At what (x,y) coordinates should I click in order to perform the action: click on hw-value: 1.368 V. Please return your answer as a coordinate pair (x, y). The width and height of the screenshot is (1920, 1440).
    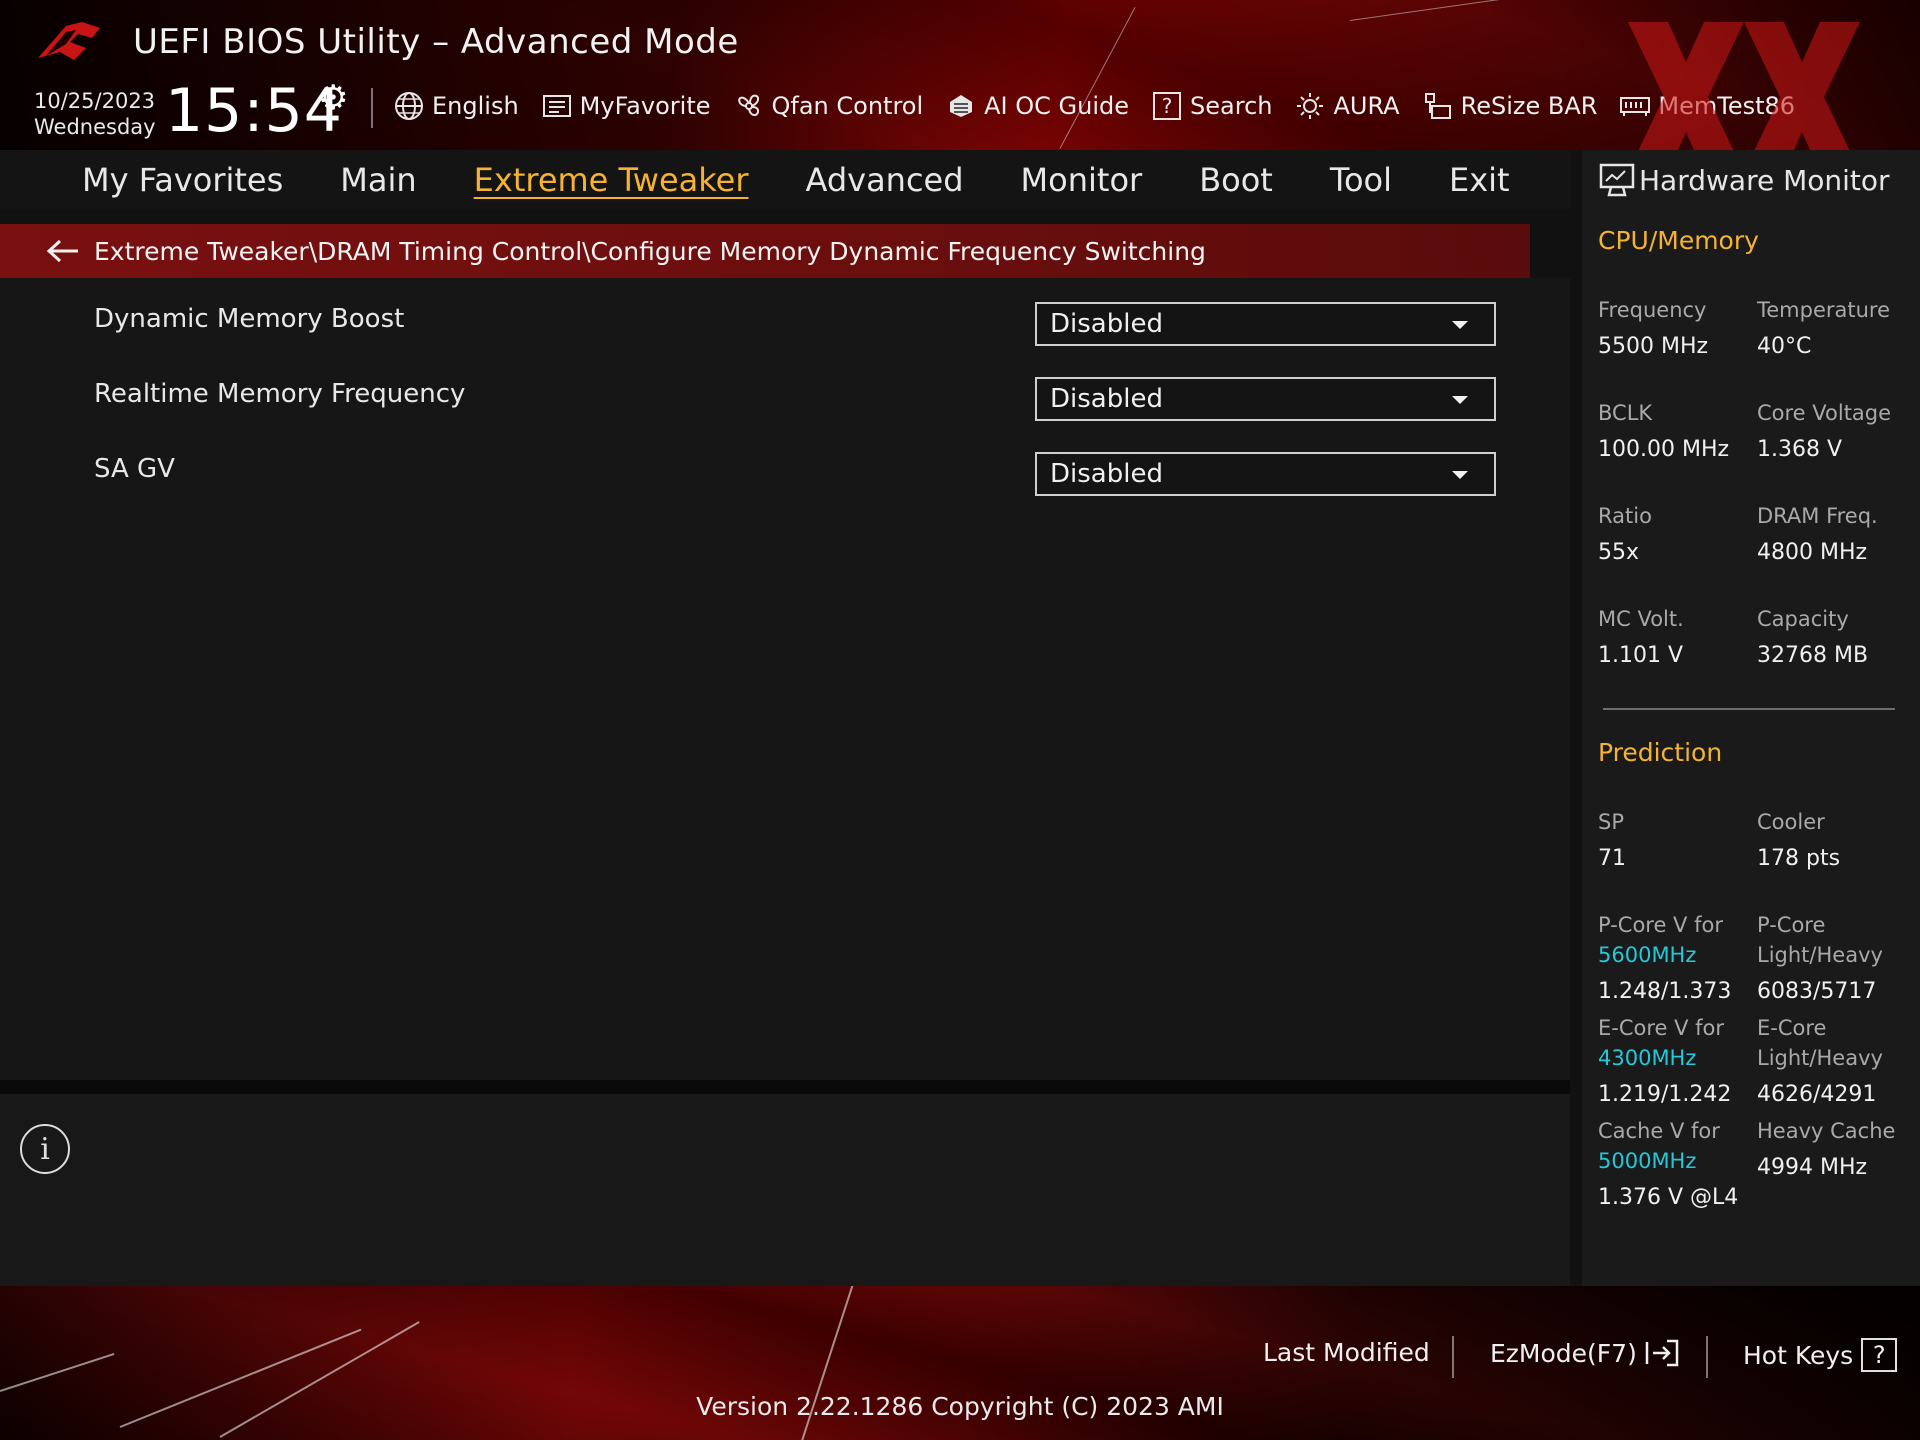
    Looking at the image, I should click on (1800, 449).